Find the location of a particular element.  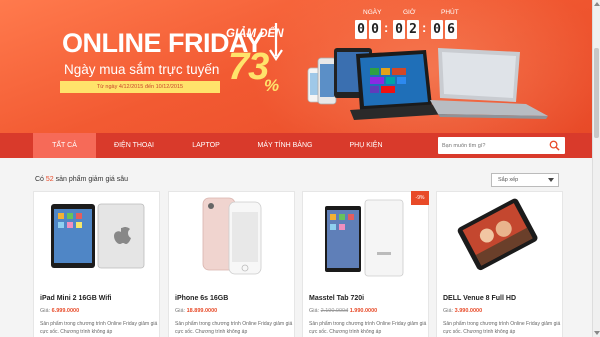

product-name: Masstel Tab 720i is located at coordinates (336, 298).